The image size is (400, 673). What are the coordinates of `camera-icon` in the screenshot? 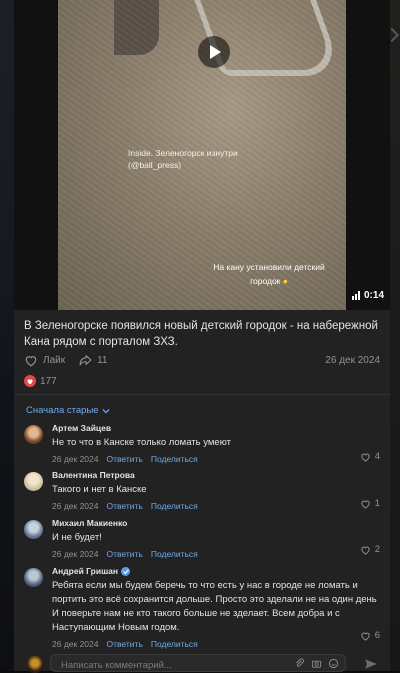 It's located at (316, 663).